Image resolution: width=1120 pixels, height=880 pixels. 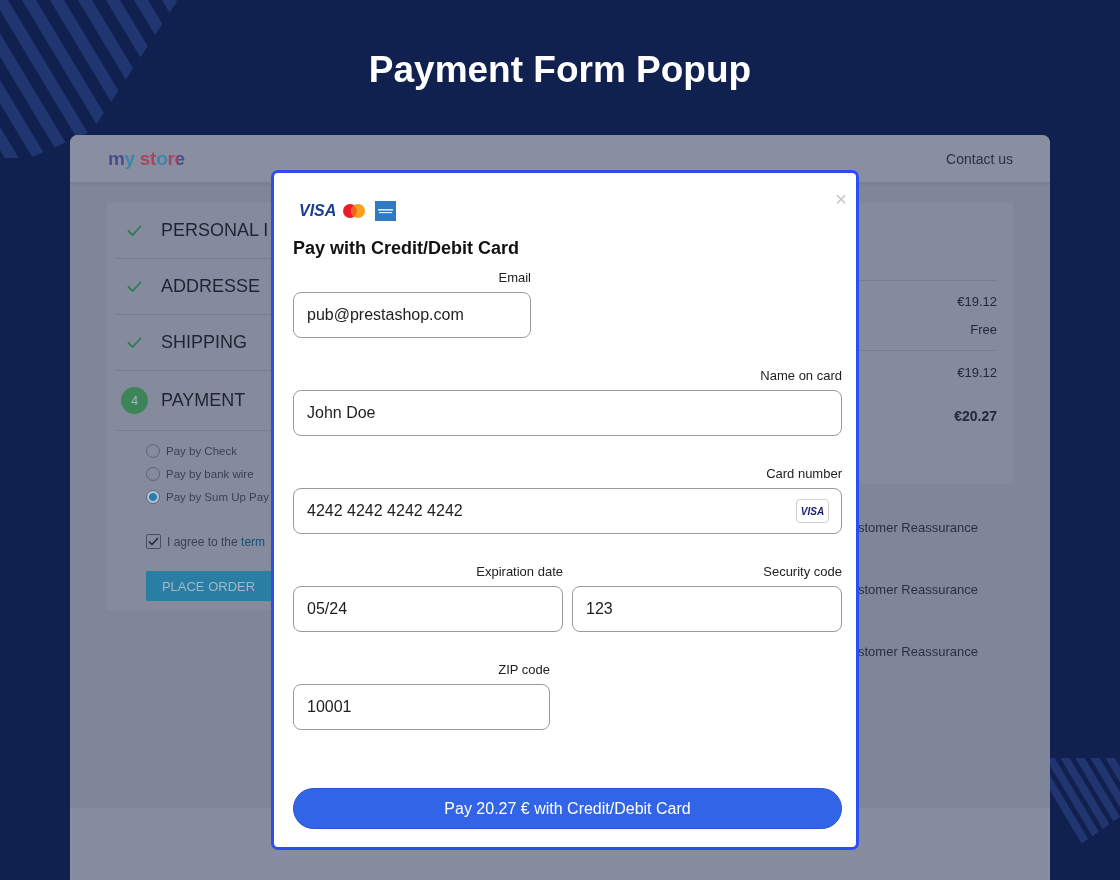 What do you see at coordinates (804, 474) in the screenshot?
I see `field-label: Card number` at bounding box center [804, 474].